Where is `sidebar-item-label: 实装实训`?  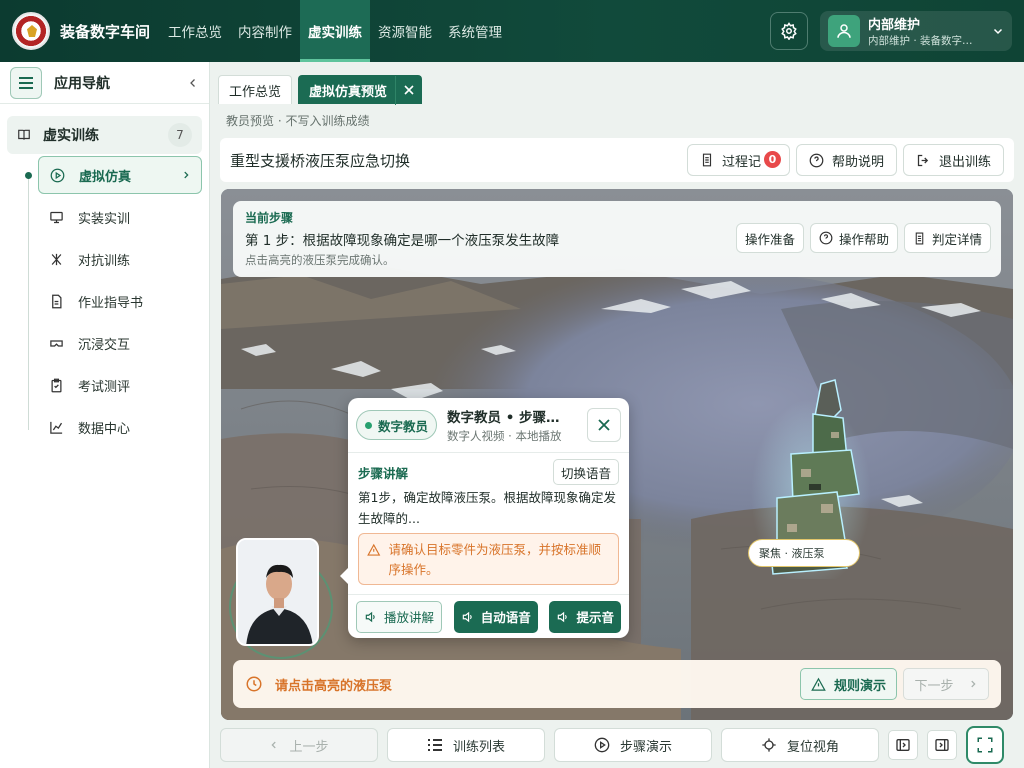 sidebar-item-label: 实装实训 is located at coordinates (104, 219).